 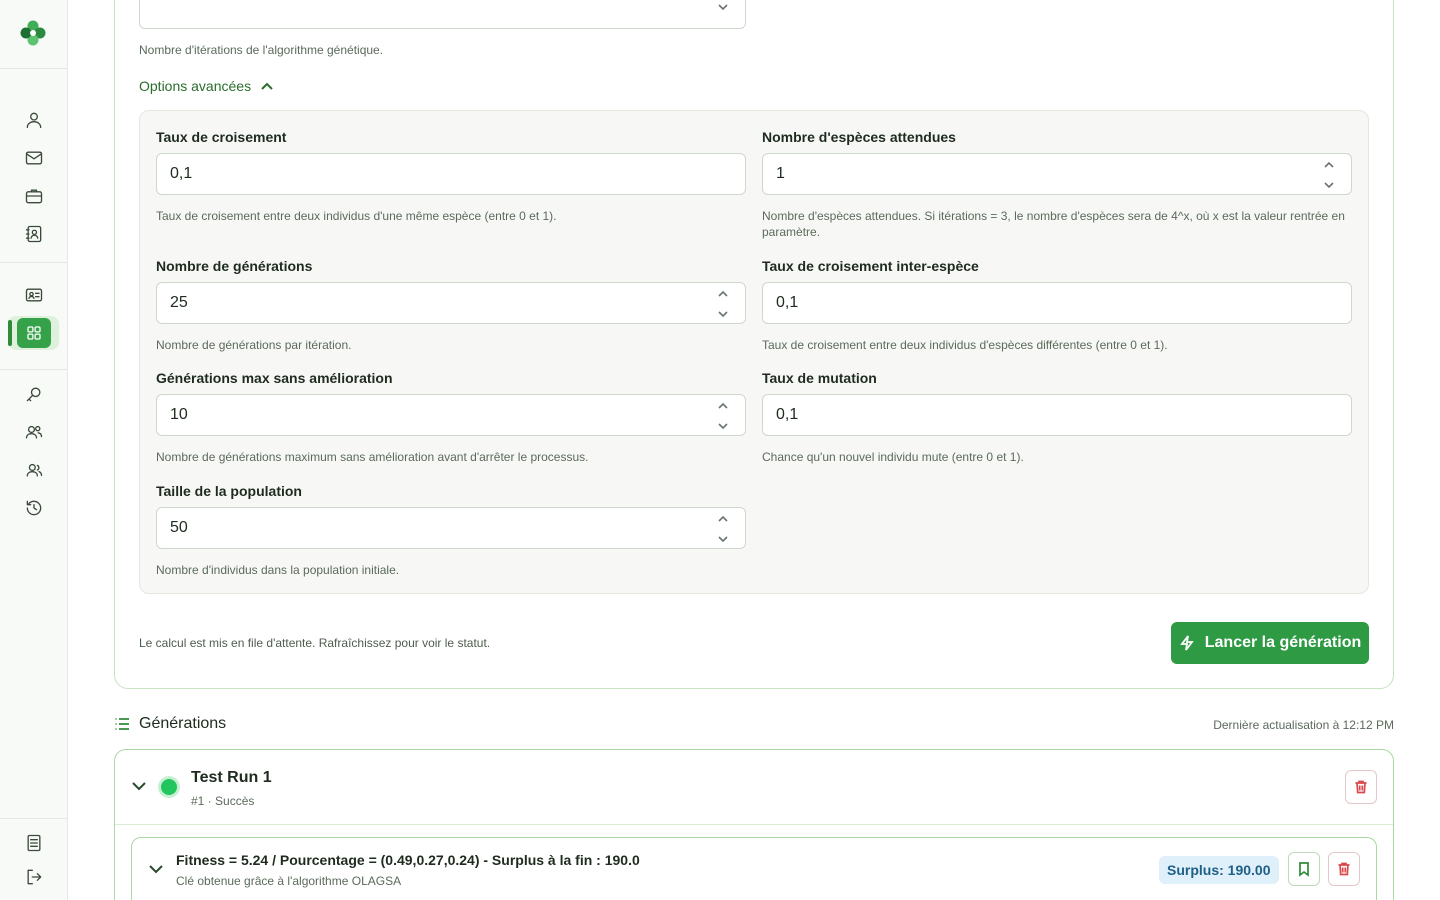 I want to click on delete-run-button, so click(x=1361, y=787).